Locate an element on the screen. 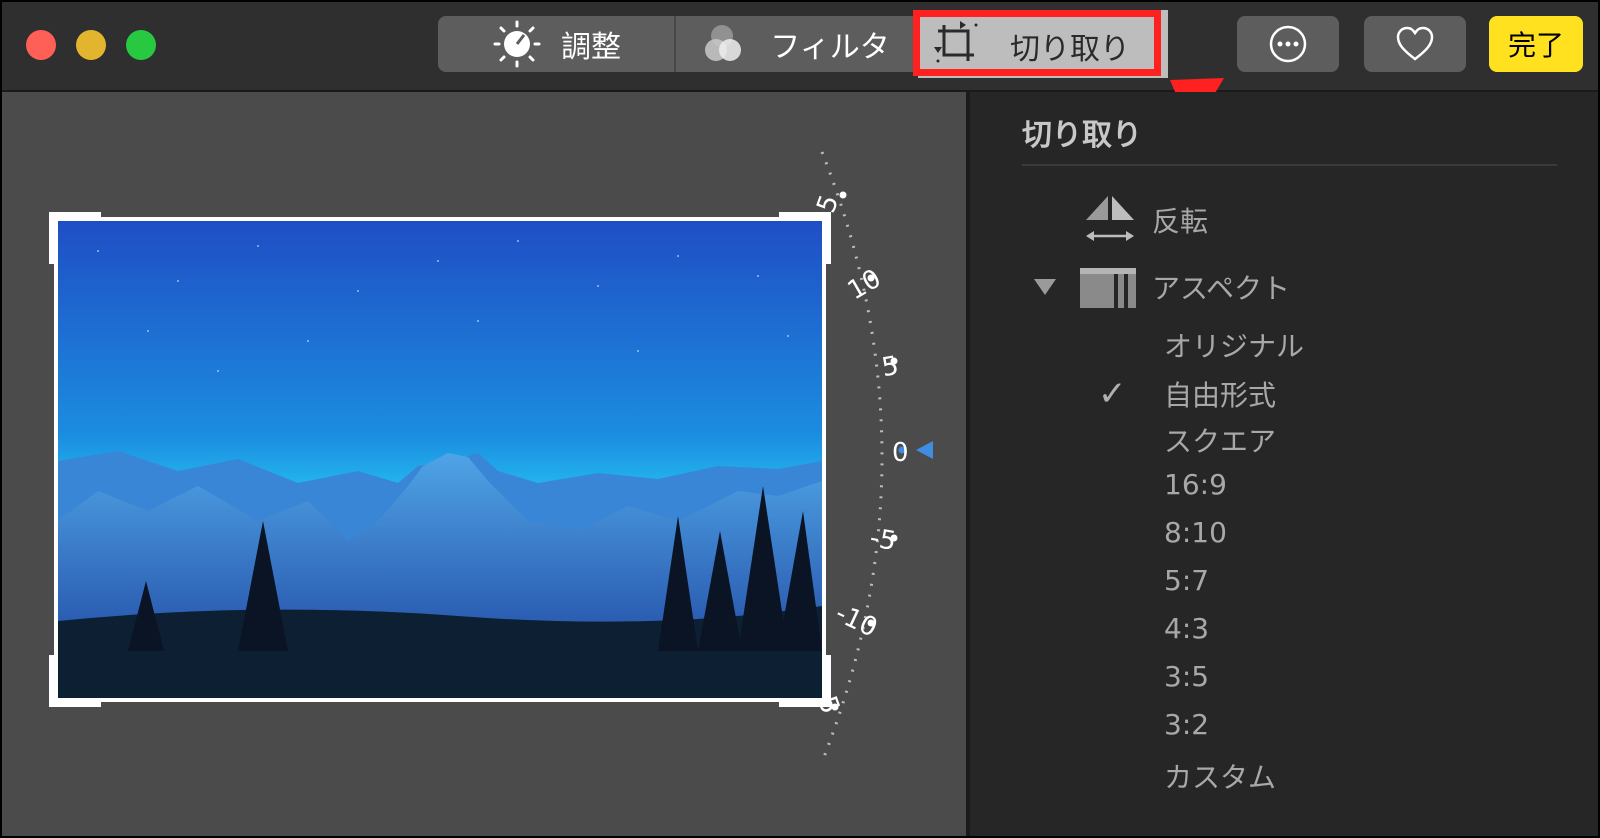 The image size is (1600, 838). aspect-option-custom: カスタム is located at coordinates (1220, 776).